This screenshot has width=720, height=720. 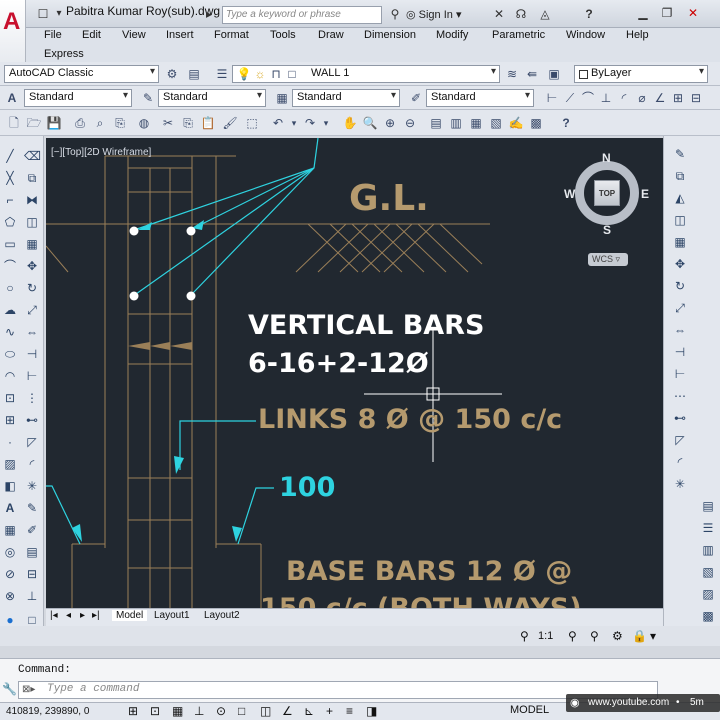 What do you see at coordinates (100, 123) in the screenshot?
I see `plot-preview-icon: ⌕` at bounding box center [100, 123].